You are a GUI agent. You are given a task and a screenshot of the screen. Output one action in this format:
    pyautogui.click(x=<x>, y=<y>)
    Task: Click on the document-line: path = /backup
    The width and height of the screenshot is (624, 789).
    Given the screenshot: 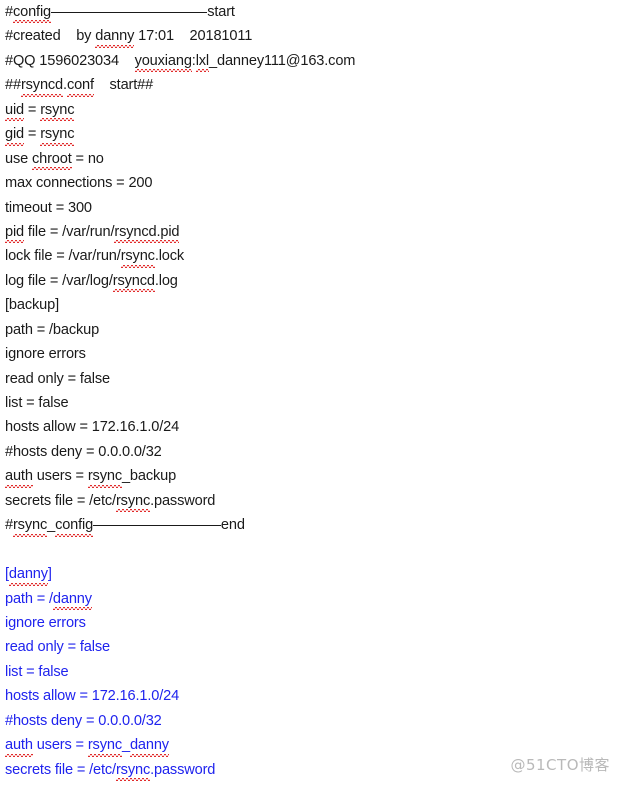 What is the action you would take?
    pyautogui.click(x=312, y=330)
    